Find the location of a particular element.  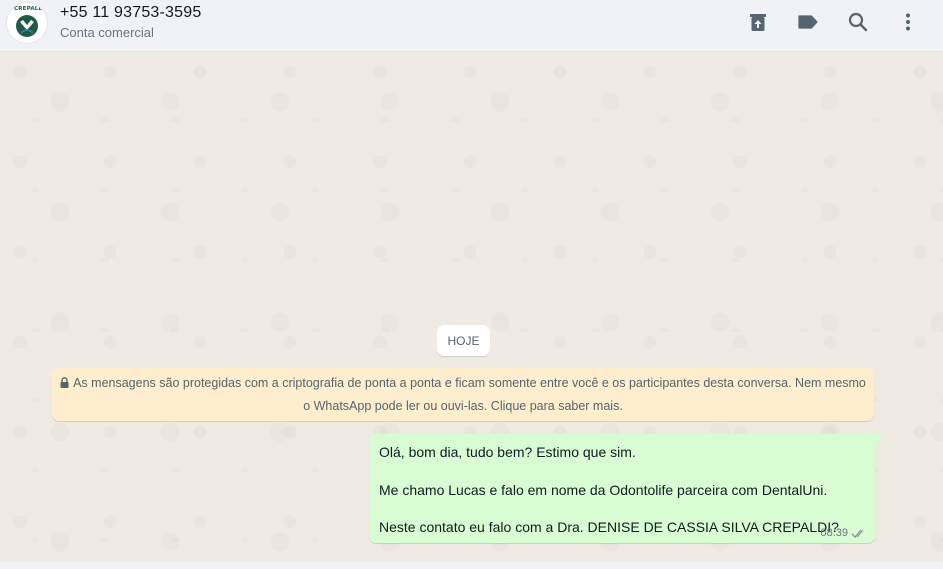

search-icon is located at coordinates (858, 22).